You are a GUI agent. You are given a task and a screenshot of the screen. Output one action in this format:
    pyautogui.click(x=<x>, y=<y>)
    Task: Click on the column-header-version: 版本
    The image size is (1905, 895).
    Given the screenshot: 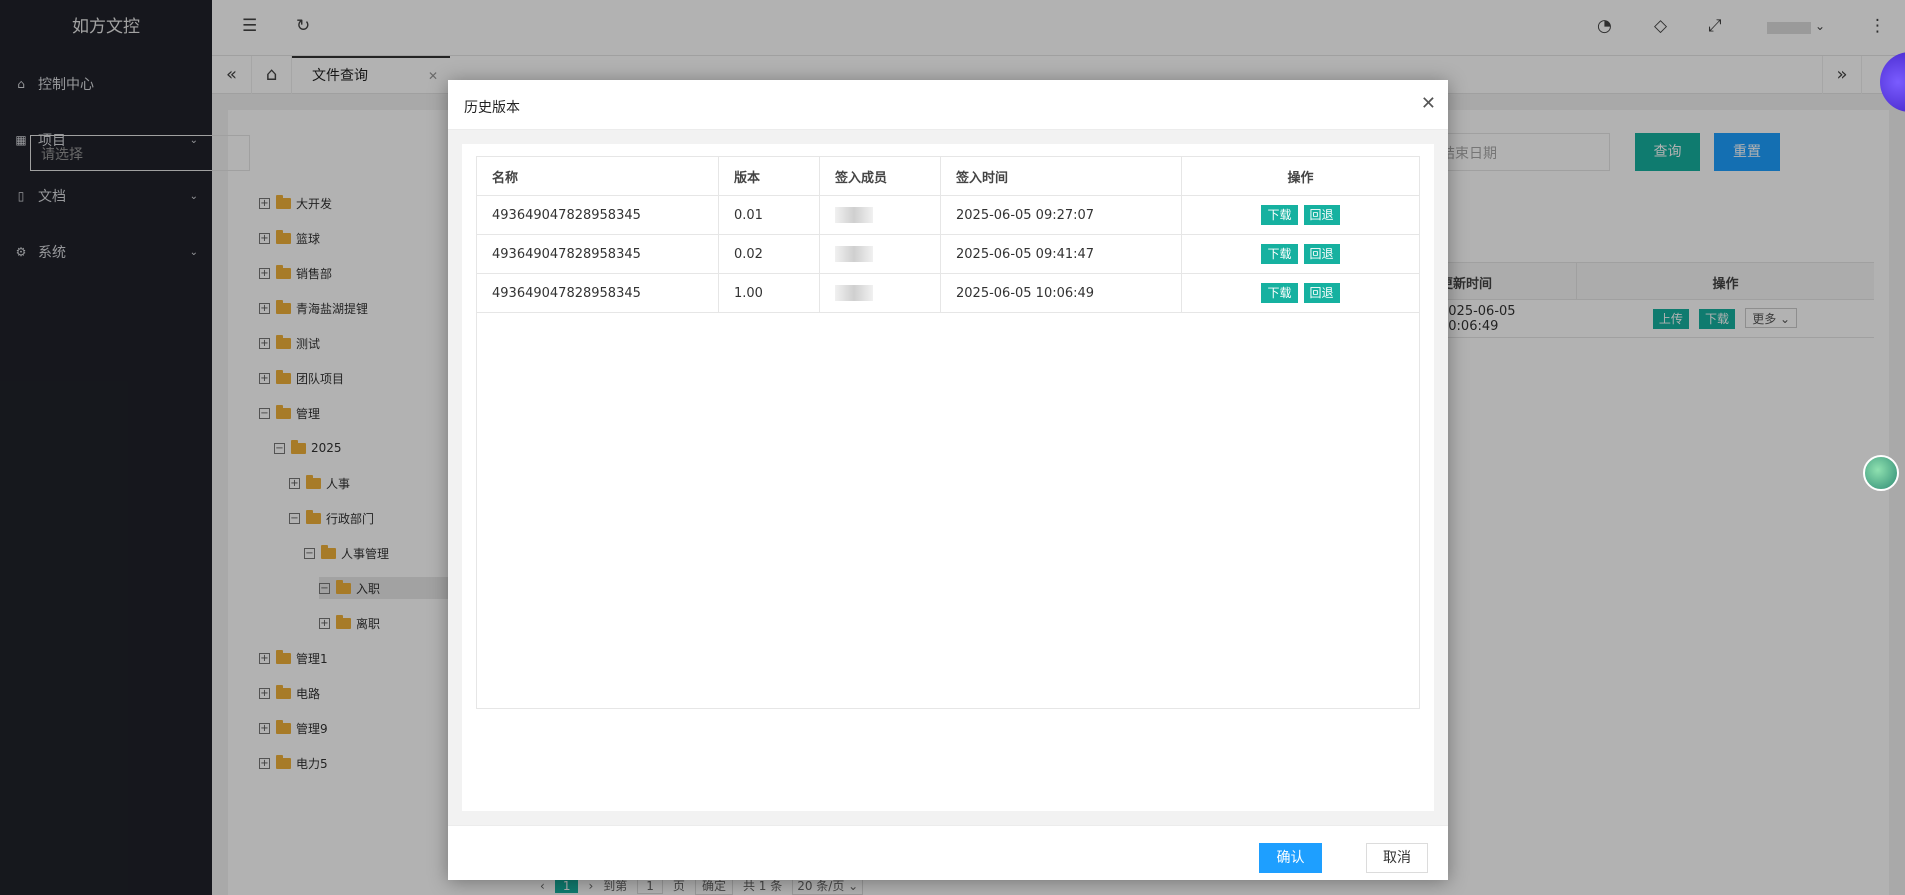 What is the action you would take?
    pyautogui.click(x=769, y=176)
    